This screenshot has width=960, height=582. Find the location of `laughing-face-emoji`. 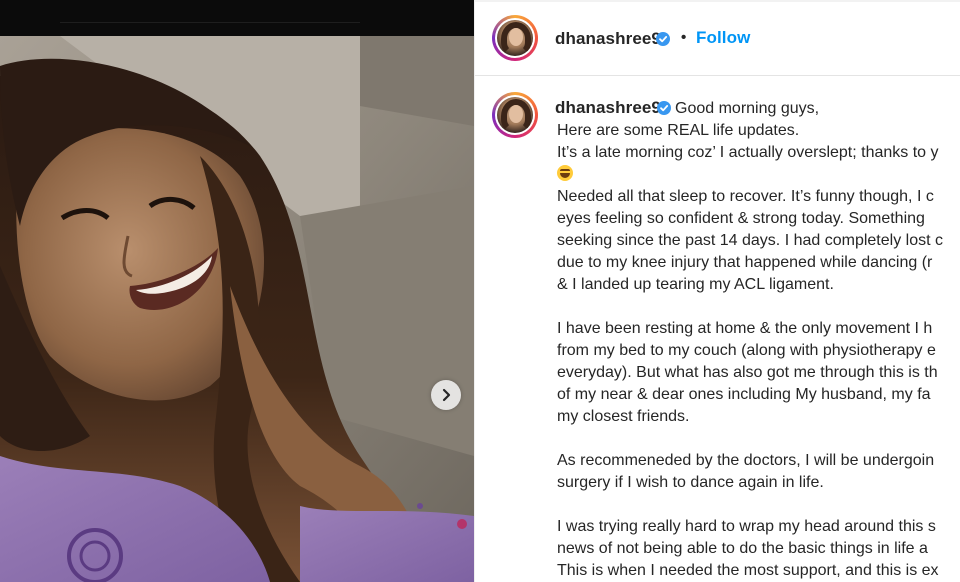

laughing-face-emoji is located at coordinates (565, 173).